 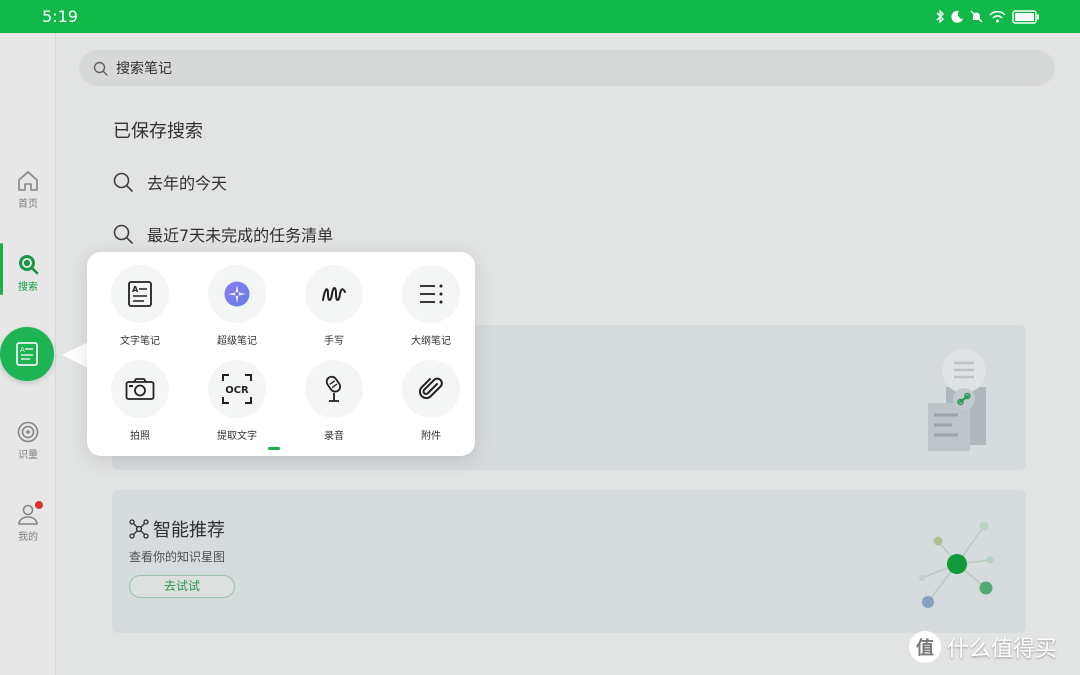 I want to click on popup-pointer, so click(x=75, y=355).